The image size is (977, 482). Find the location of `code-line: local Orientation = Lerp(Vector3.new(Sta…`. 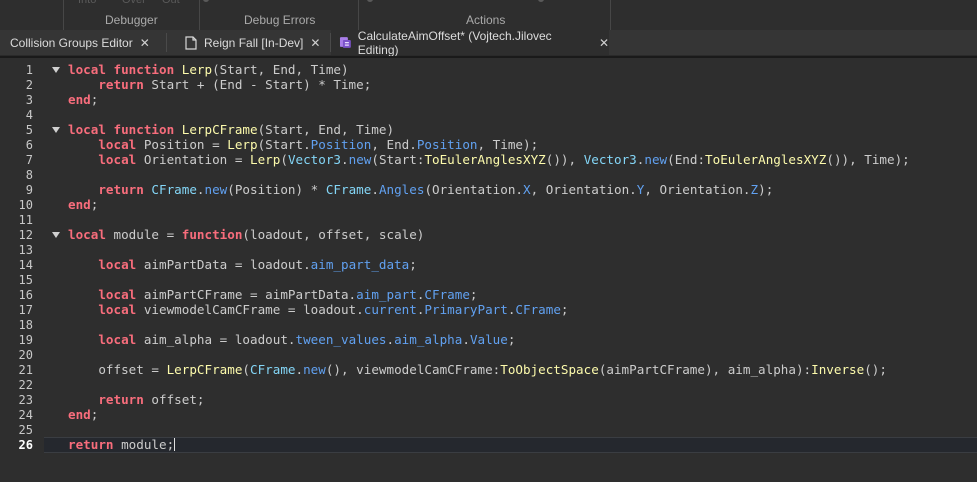

code-line: local Orientation = Lerp(Vector3.new(Sta… is located at coordinates (489, 159).